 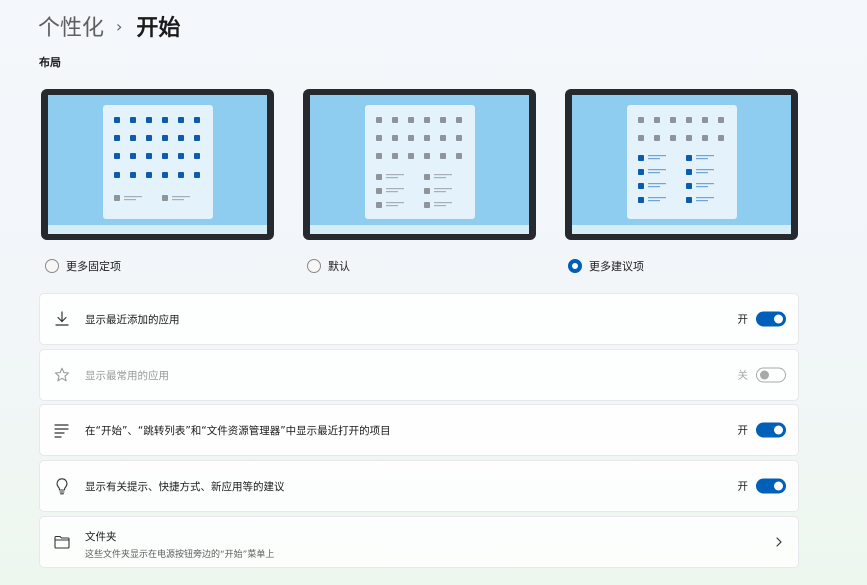 I want to click on list-icon, so click(x=61, y=431).